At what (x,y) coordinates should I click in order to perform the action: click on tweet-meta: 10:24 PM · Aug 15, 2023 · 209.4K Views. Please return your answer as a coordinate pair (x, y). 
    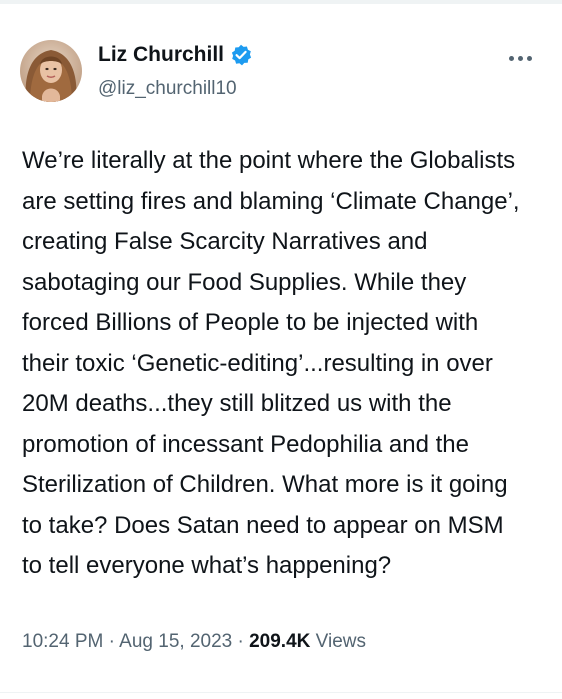
    Looking at the image, I should click on (194, 642).